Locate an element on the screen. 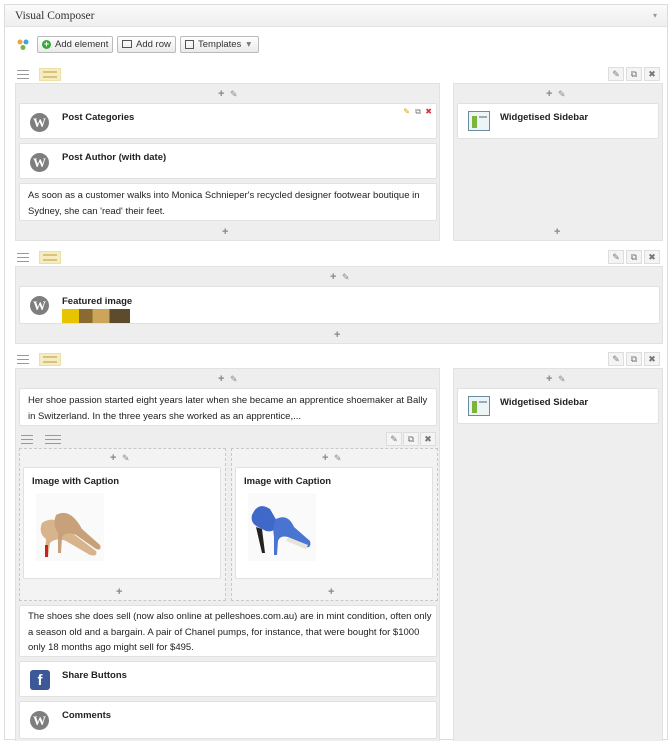 This screenshot has width=672, height=741. templates-label: Templates is located at coordinates (220, 44).